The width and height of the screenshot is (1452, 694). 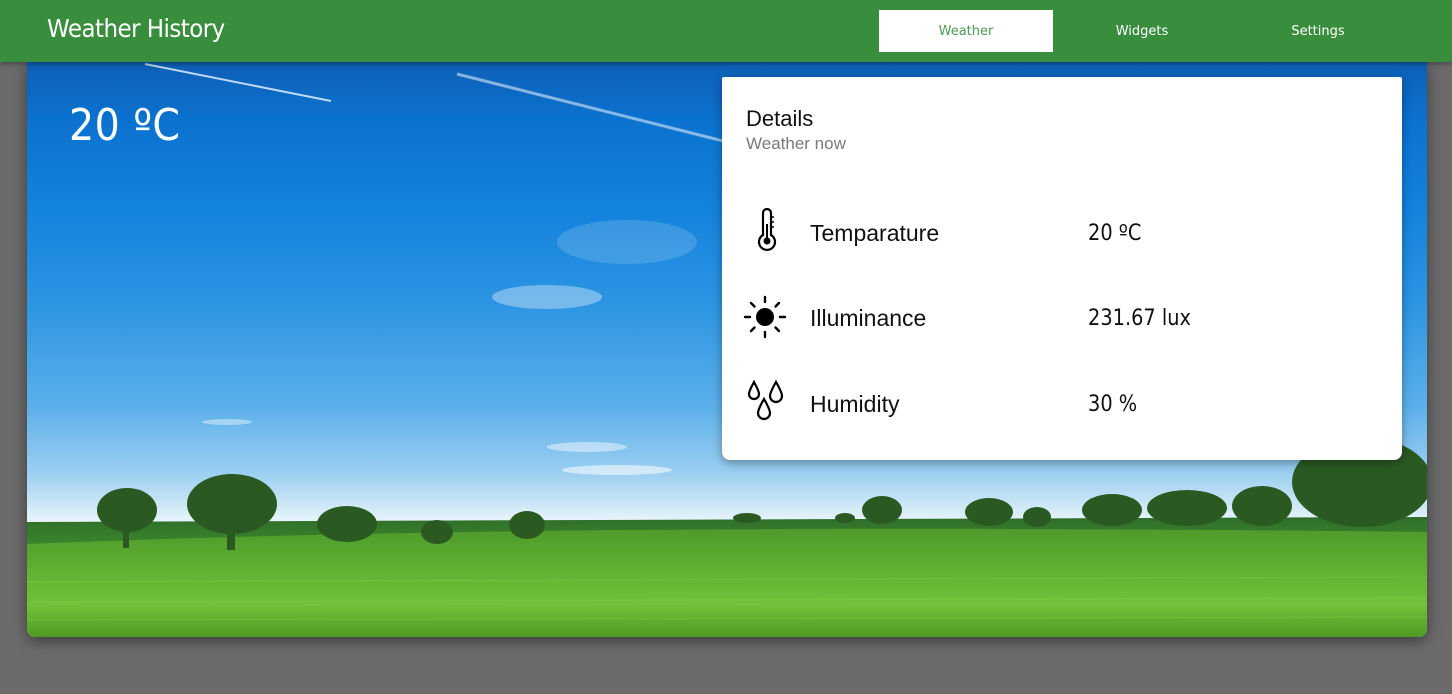 I want to click on details-subtitle: Weather now, so click(x=796, y=143).